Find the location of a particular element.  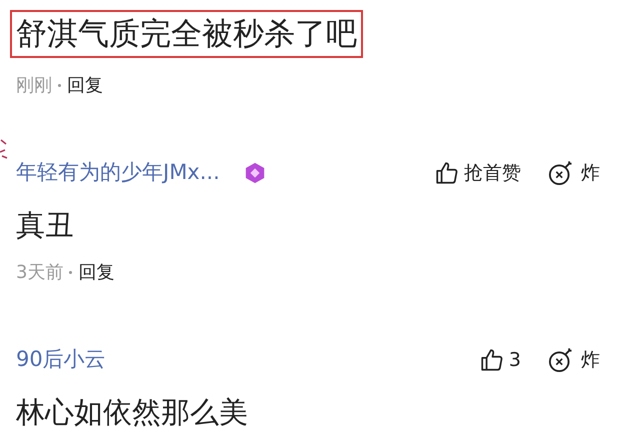

like-button: 3 is located at coordinates (499, 360).